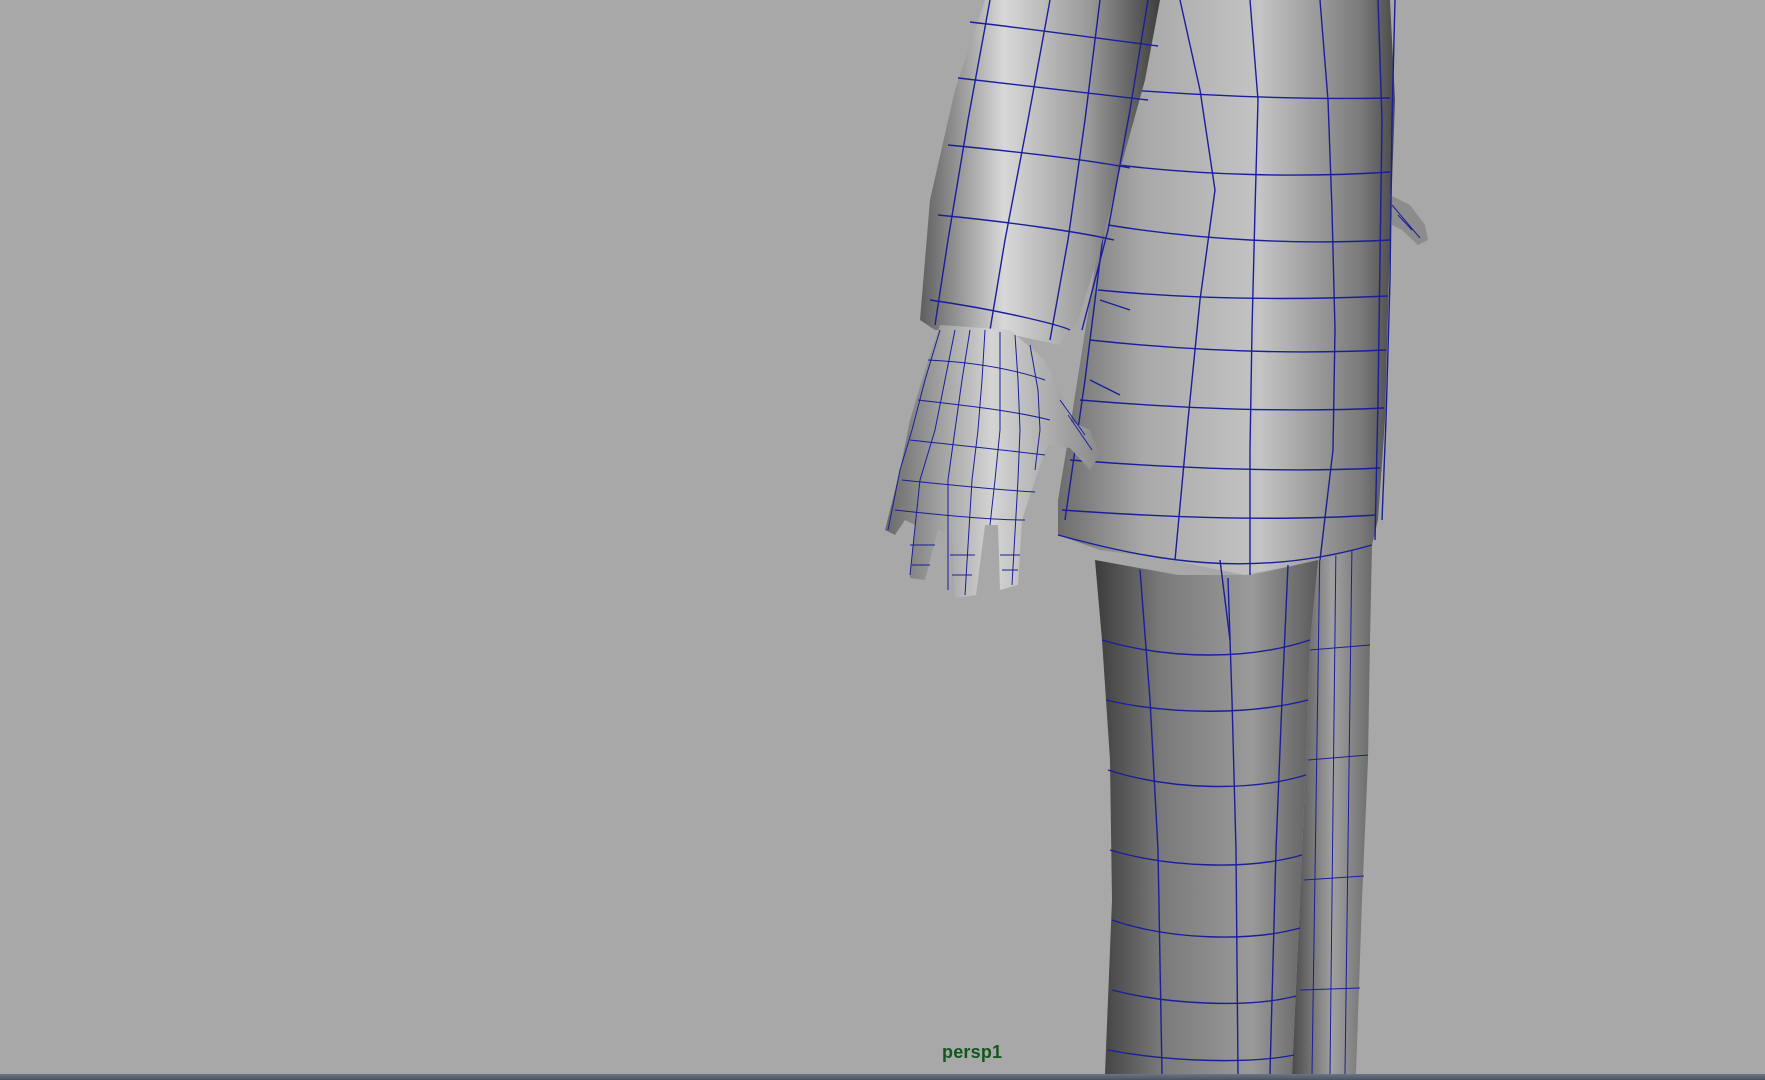 Image resolution: width=1765 pixels, height=1080 pixels. Describe the element at coordinates (1206, 816) in the screenshot. I see `front-leg-mesh` at that location.